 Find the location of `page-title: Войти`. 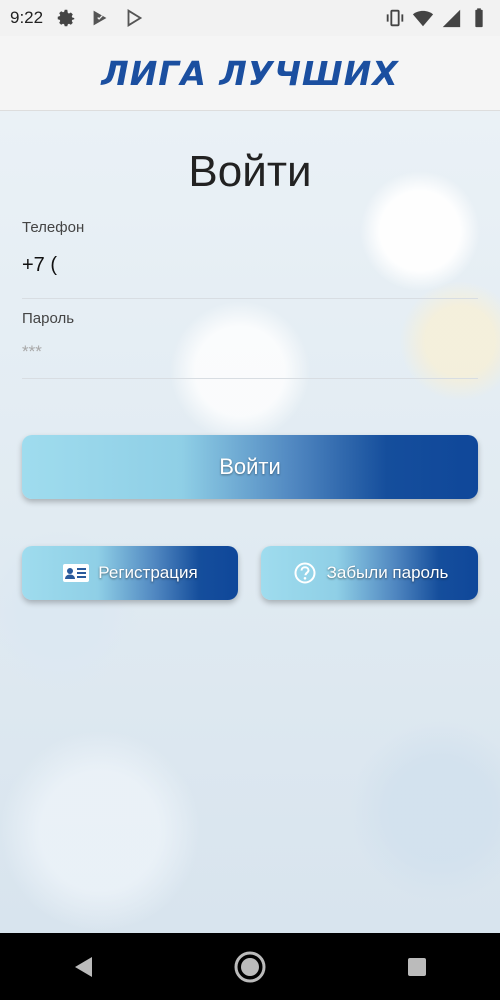

page-title: Войти is located at coordinates (250, 171).